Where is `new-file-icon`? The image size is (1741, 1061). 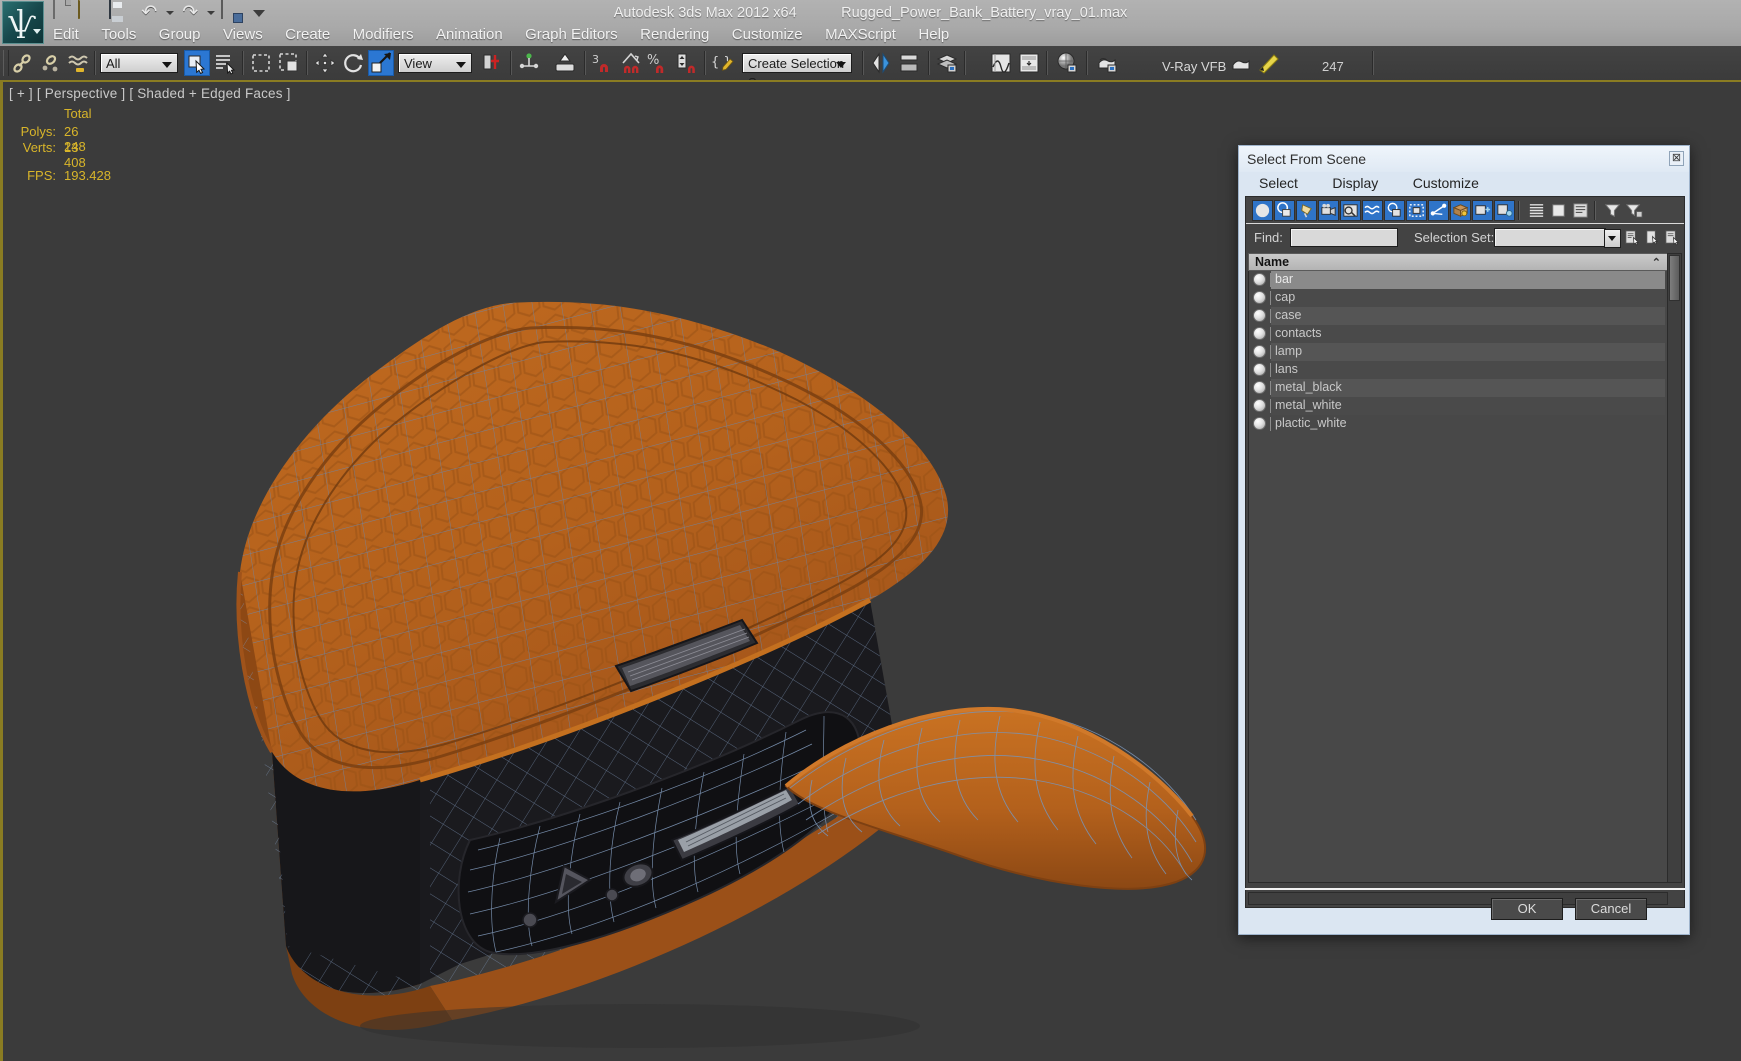
new-file-icon is located at coordinates (59, 11).